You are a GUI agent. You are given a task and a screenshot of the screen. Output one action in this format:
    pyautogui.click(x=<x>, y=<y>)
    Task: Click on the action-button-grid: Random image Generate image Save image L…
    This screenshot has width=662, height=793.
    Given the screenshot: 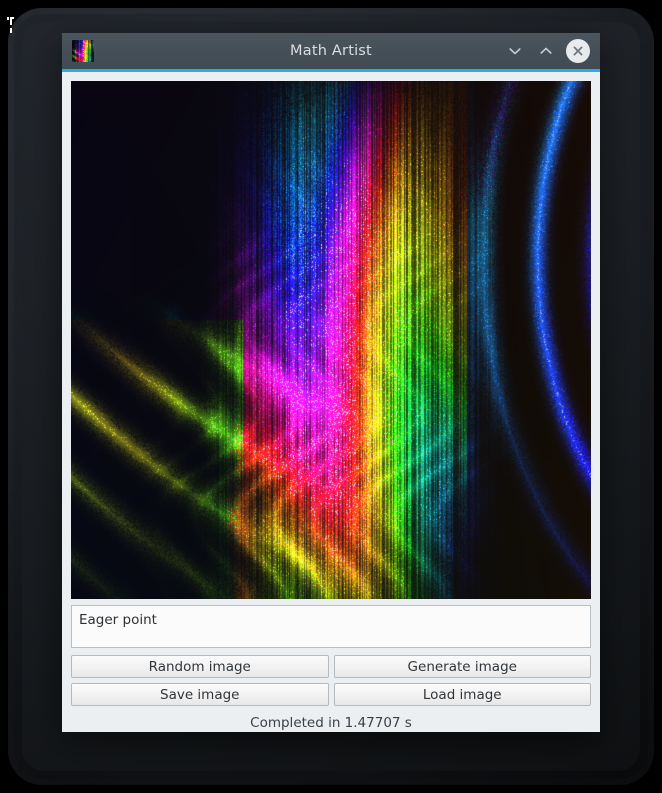 What is the action you would take?
    pyautogui.click(x=331, y=680)
    